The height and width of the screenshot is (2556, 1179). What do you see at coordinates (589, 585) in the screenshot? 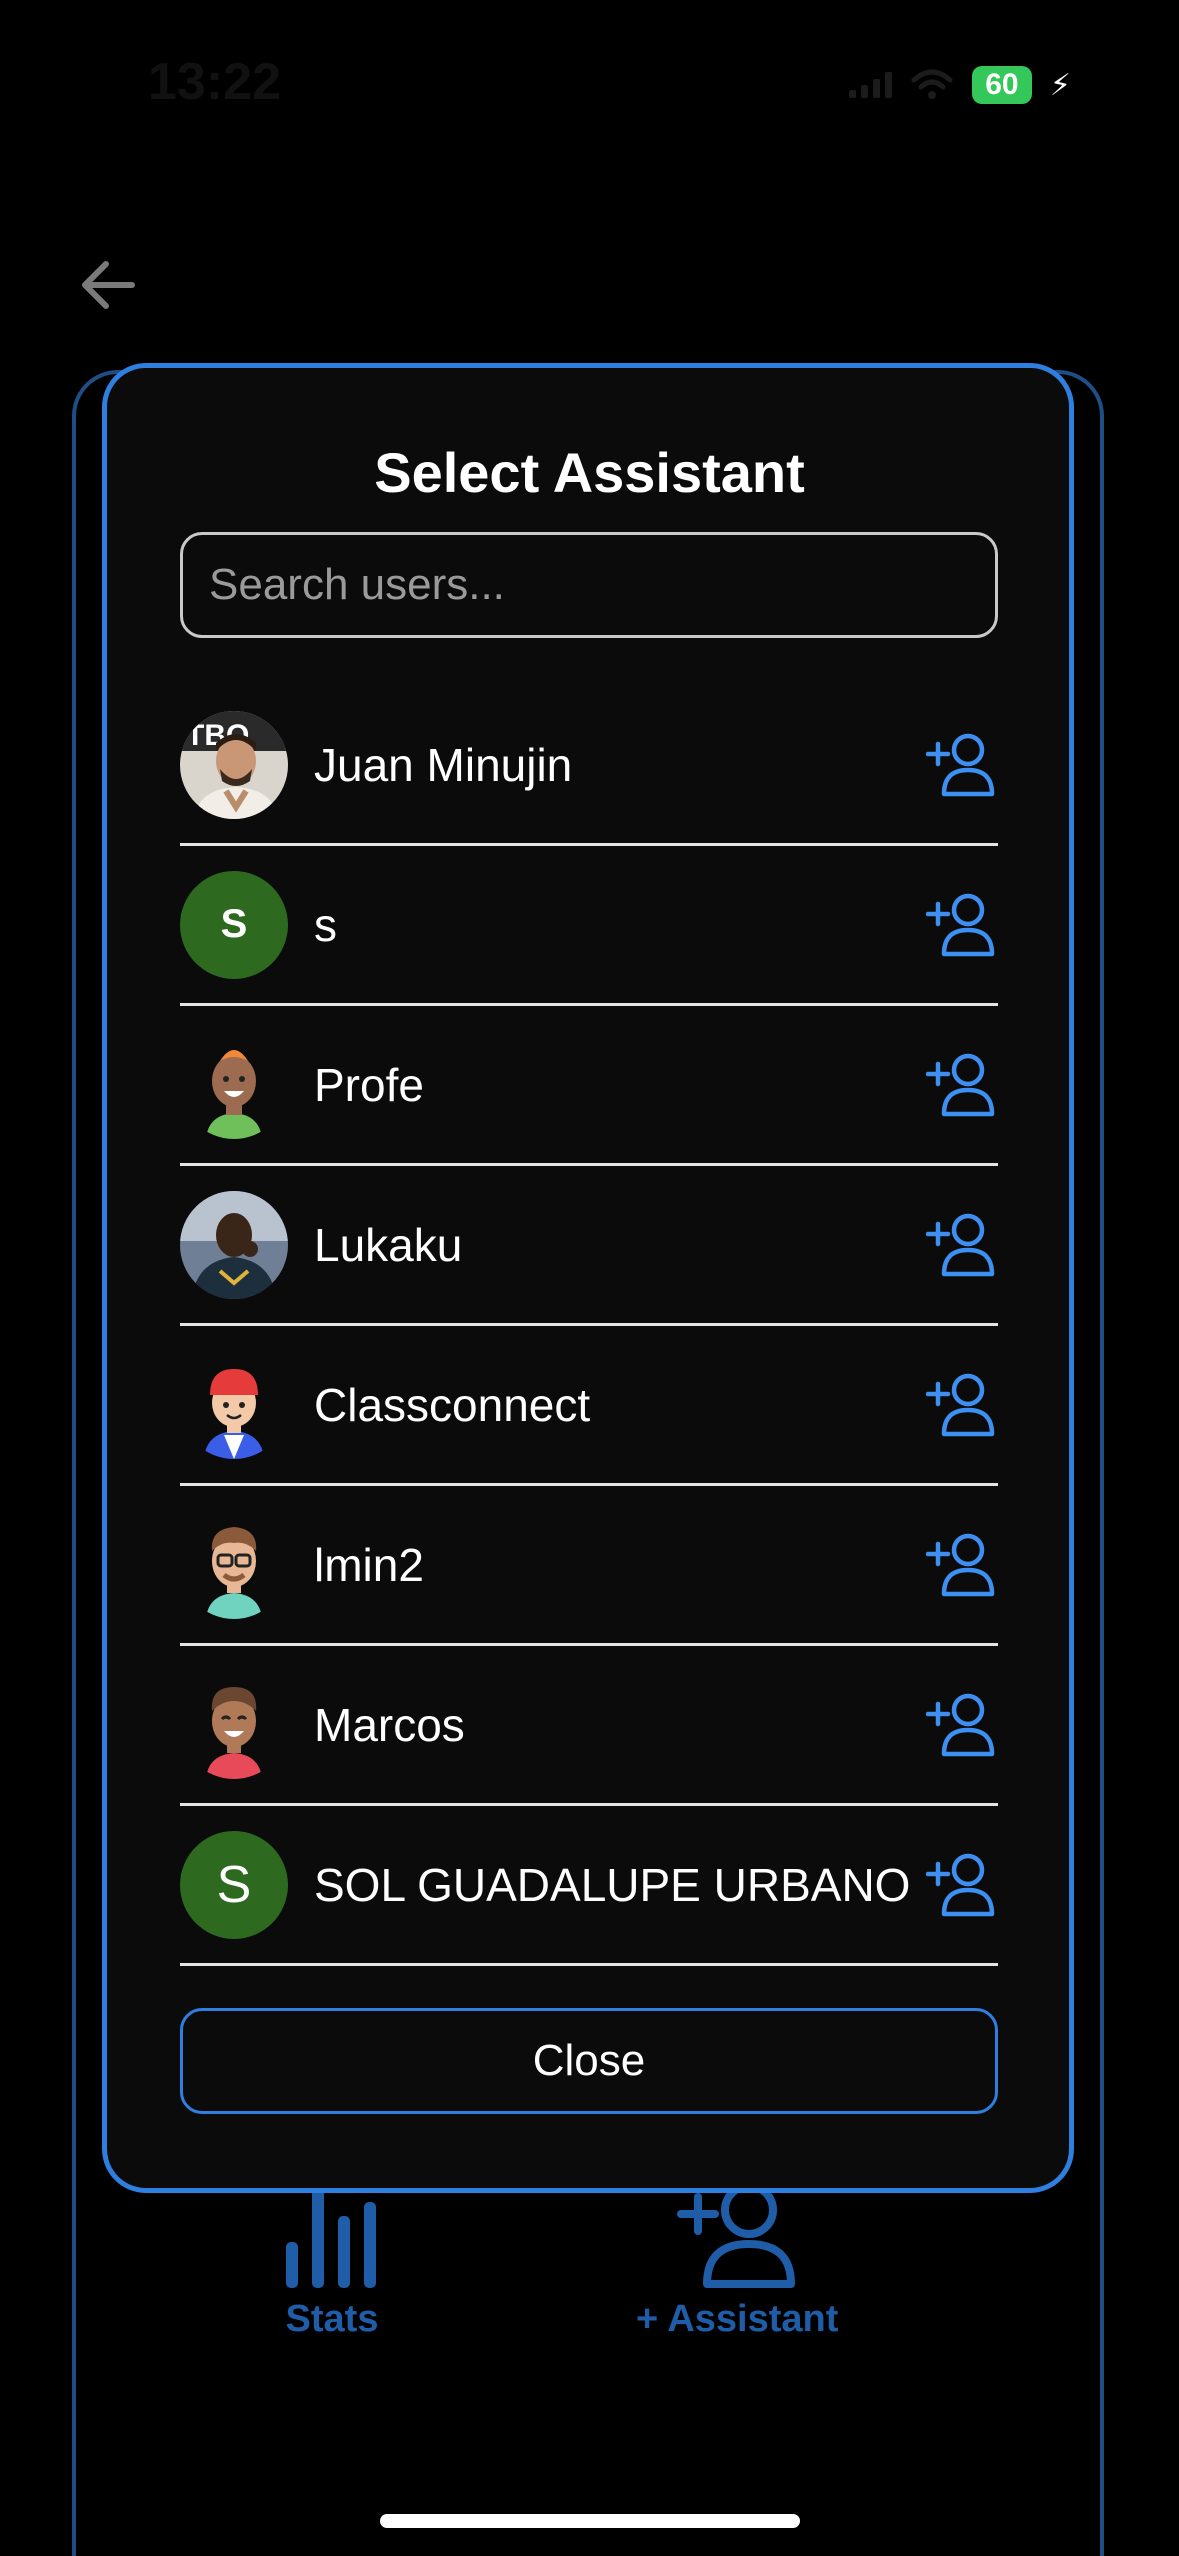
I see `search-input` at bounding box center [589, 585].